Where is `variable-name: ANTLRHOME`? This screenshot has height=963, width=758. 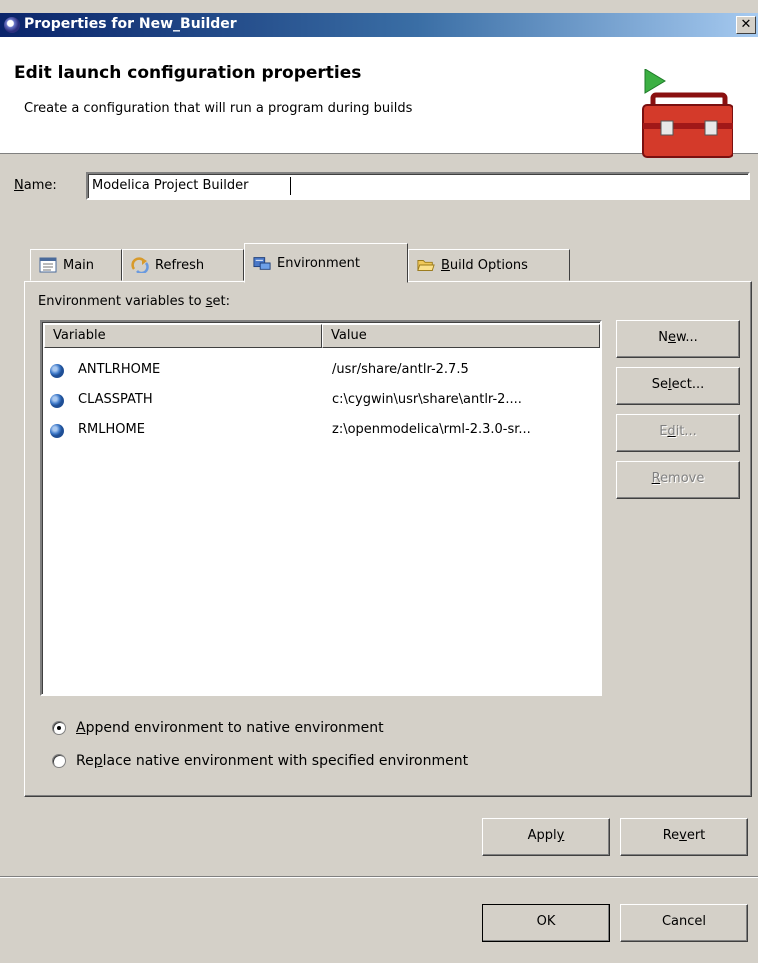
variable-name: ANTLRHOME is located at coordinates (119, 369).